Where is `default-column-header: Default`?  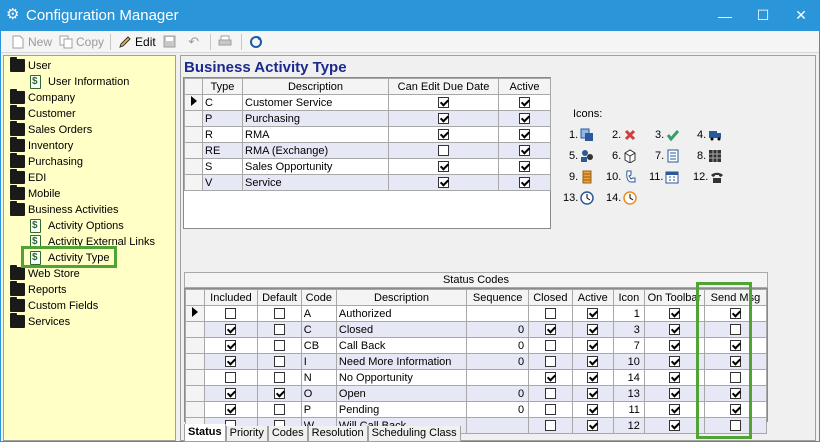
default-column-header: Default is located at coordinates (279, 297).